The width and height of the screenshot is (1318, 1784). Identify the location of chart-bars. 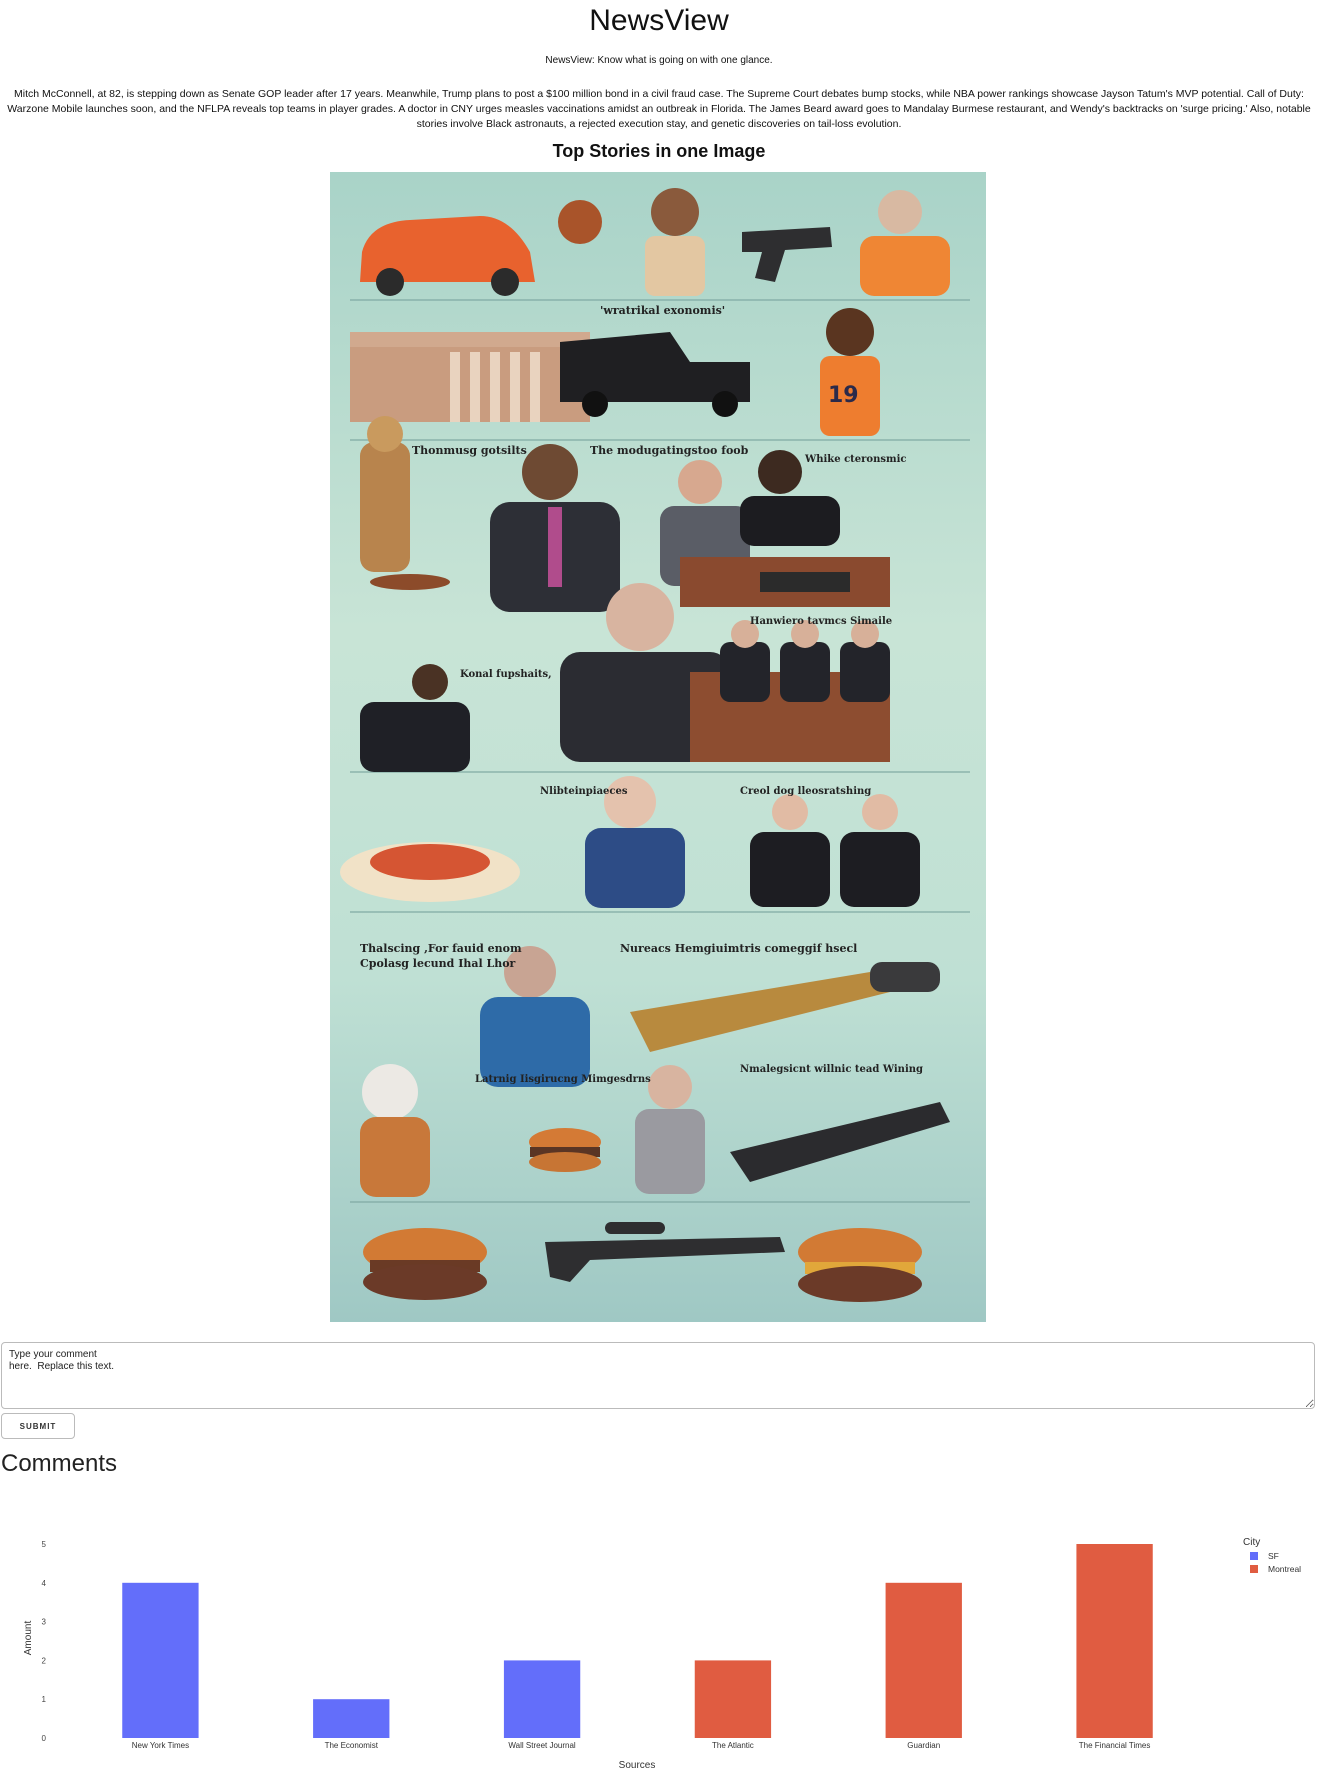
(637, 1641).